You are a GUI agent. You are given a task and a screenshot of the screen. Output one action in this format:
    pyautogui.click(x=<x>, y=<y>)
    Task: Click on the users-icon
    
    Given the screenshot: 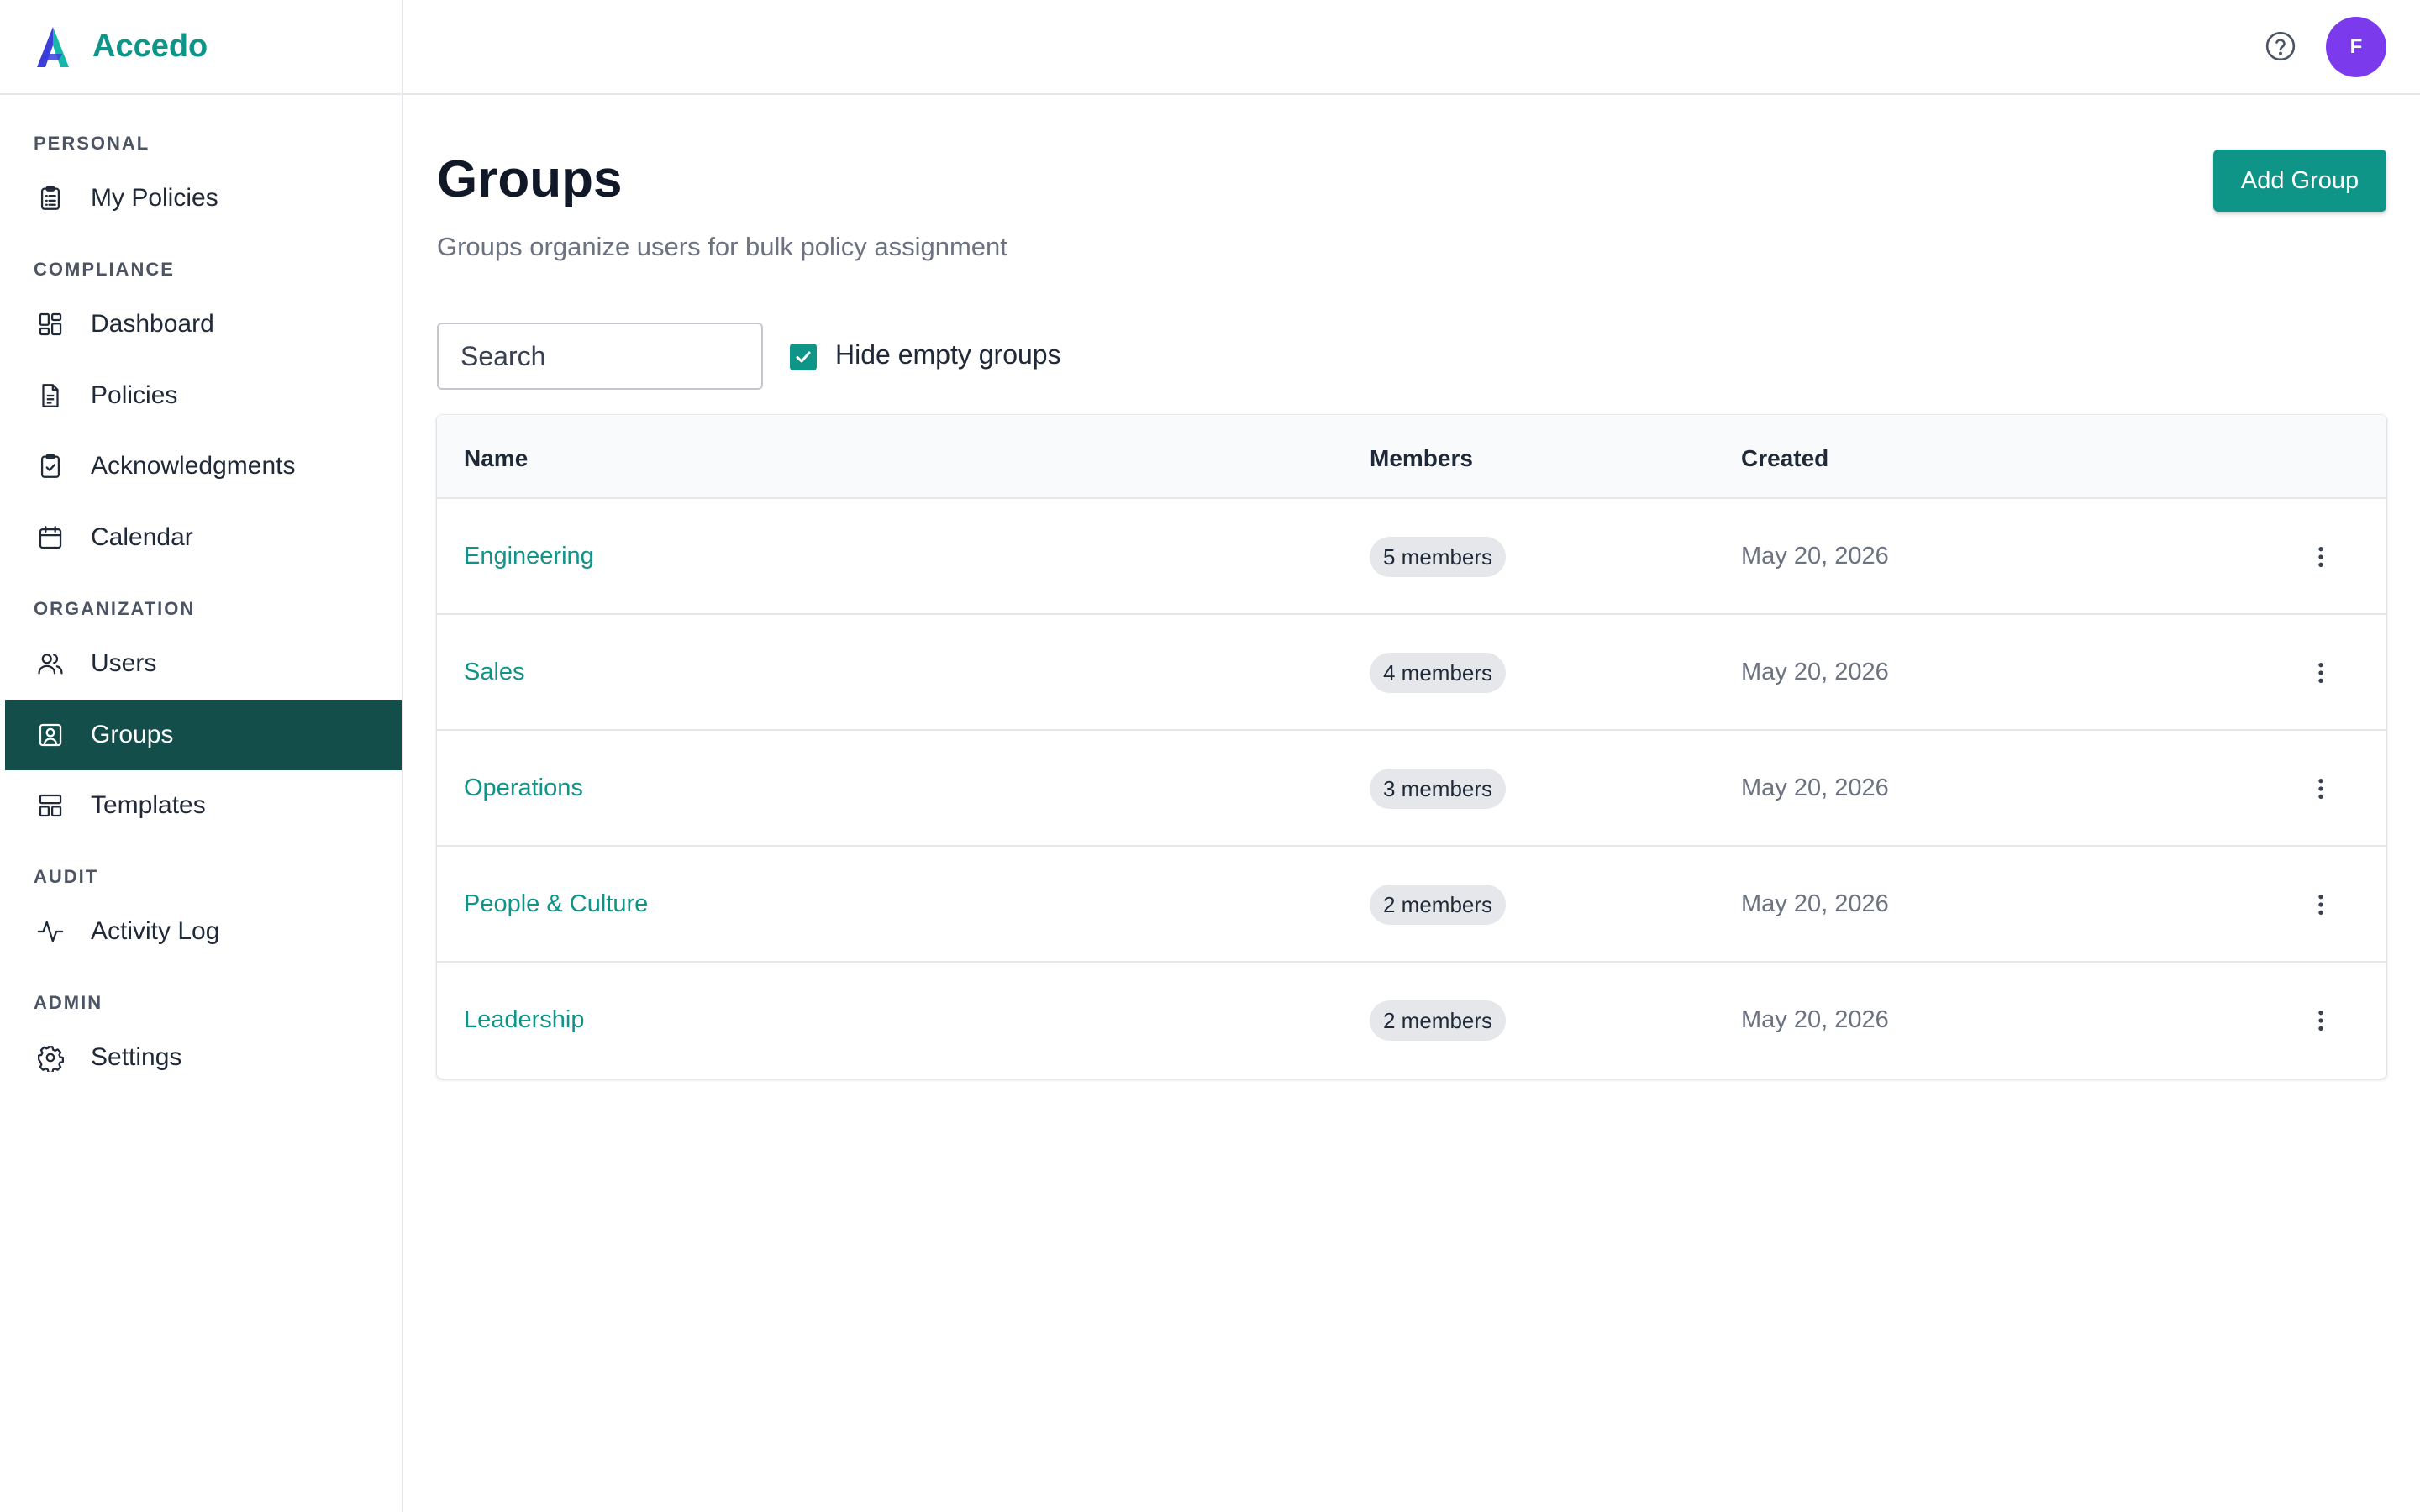 What is the action you would take?
    pyautogui.click(x=51, y=663)
    